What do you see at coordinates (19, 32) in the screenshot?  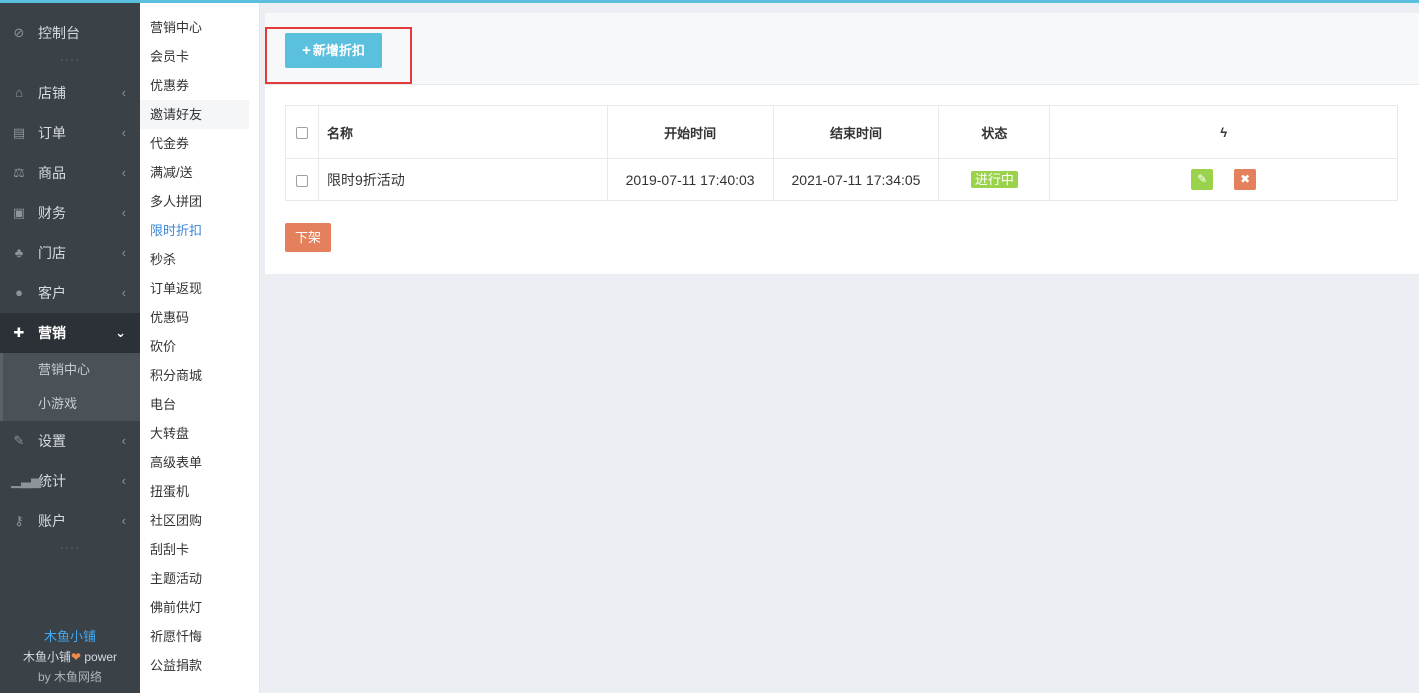 I see `dashboard-icon: ⊘` at bounding box center [19, 32].